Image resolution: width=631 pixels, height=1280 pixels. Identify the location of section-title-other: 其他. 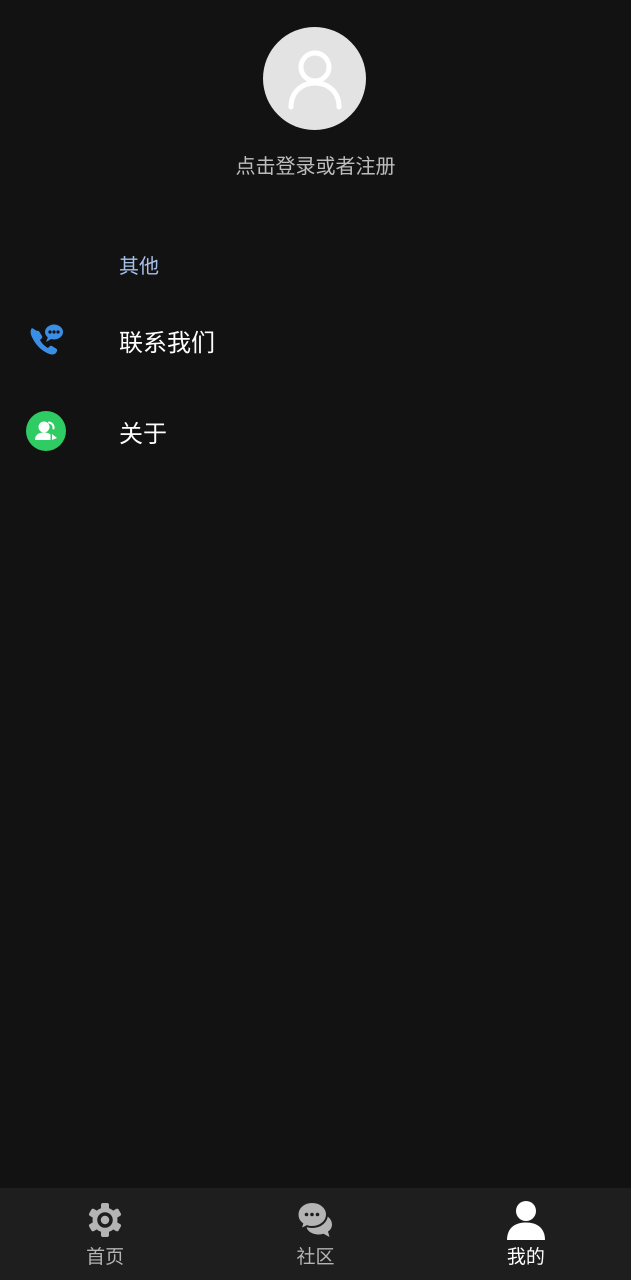
(139, 266).